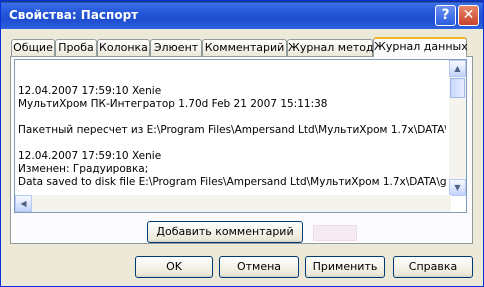  Describe the element at coordinates (433, 267) in the screenshot. I see `help-button: Справка` at that location.